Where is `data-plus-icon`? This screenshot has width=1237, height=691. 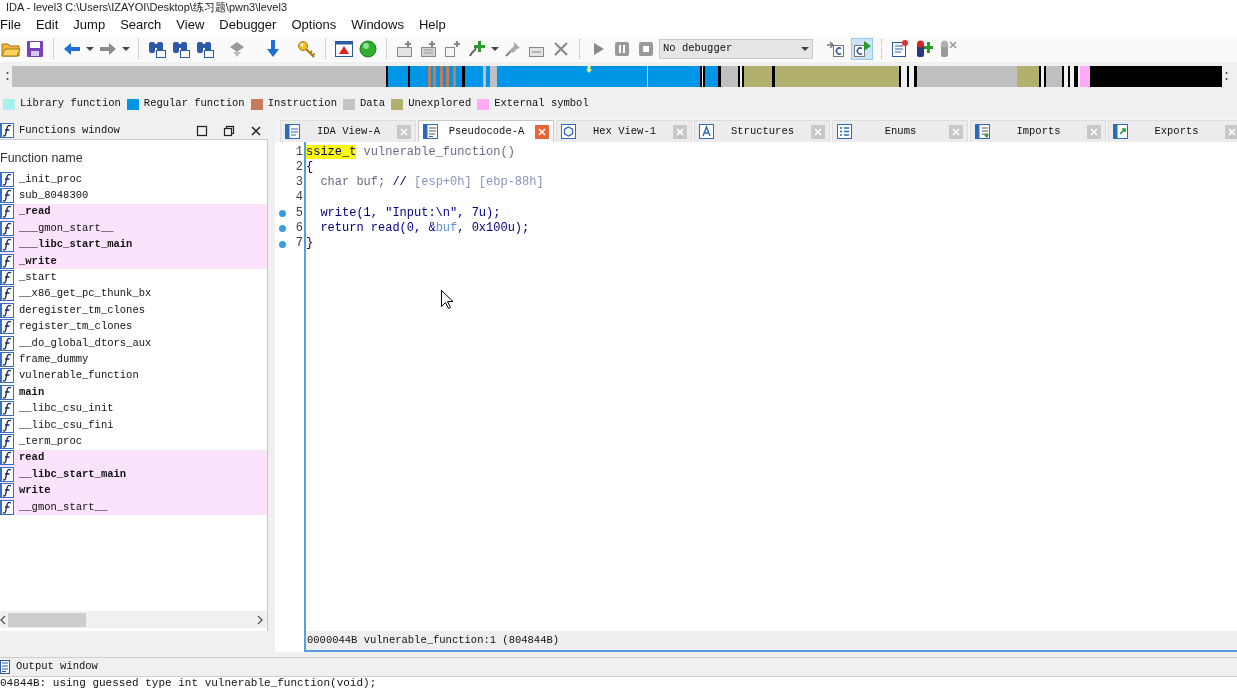
data-plus-icon is located at coordinates (429, 49).